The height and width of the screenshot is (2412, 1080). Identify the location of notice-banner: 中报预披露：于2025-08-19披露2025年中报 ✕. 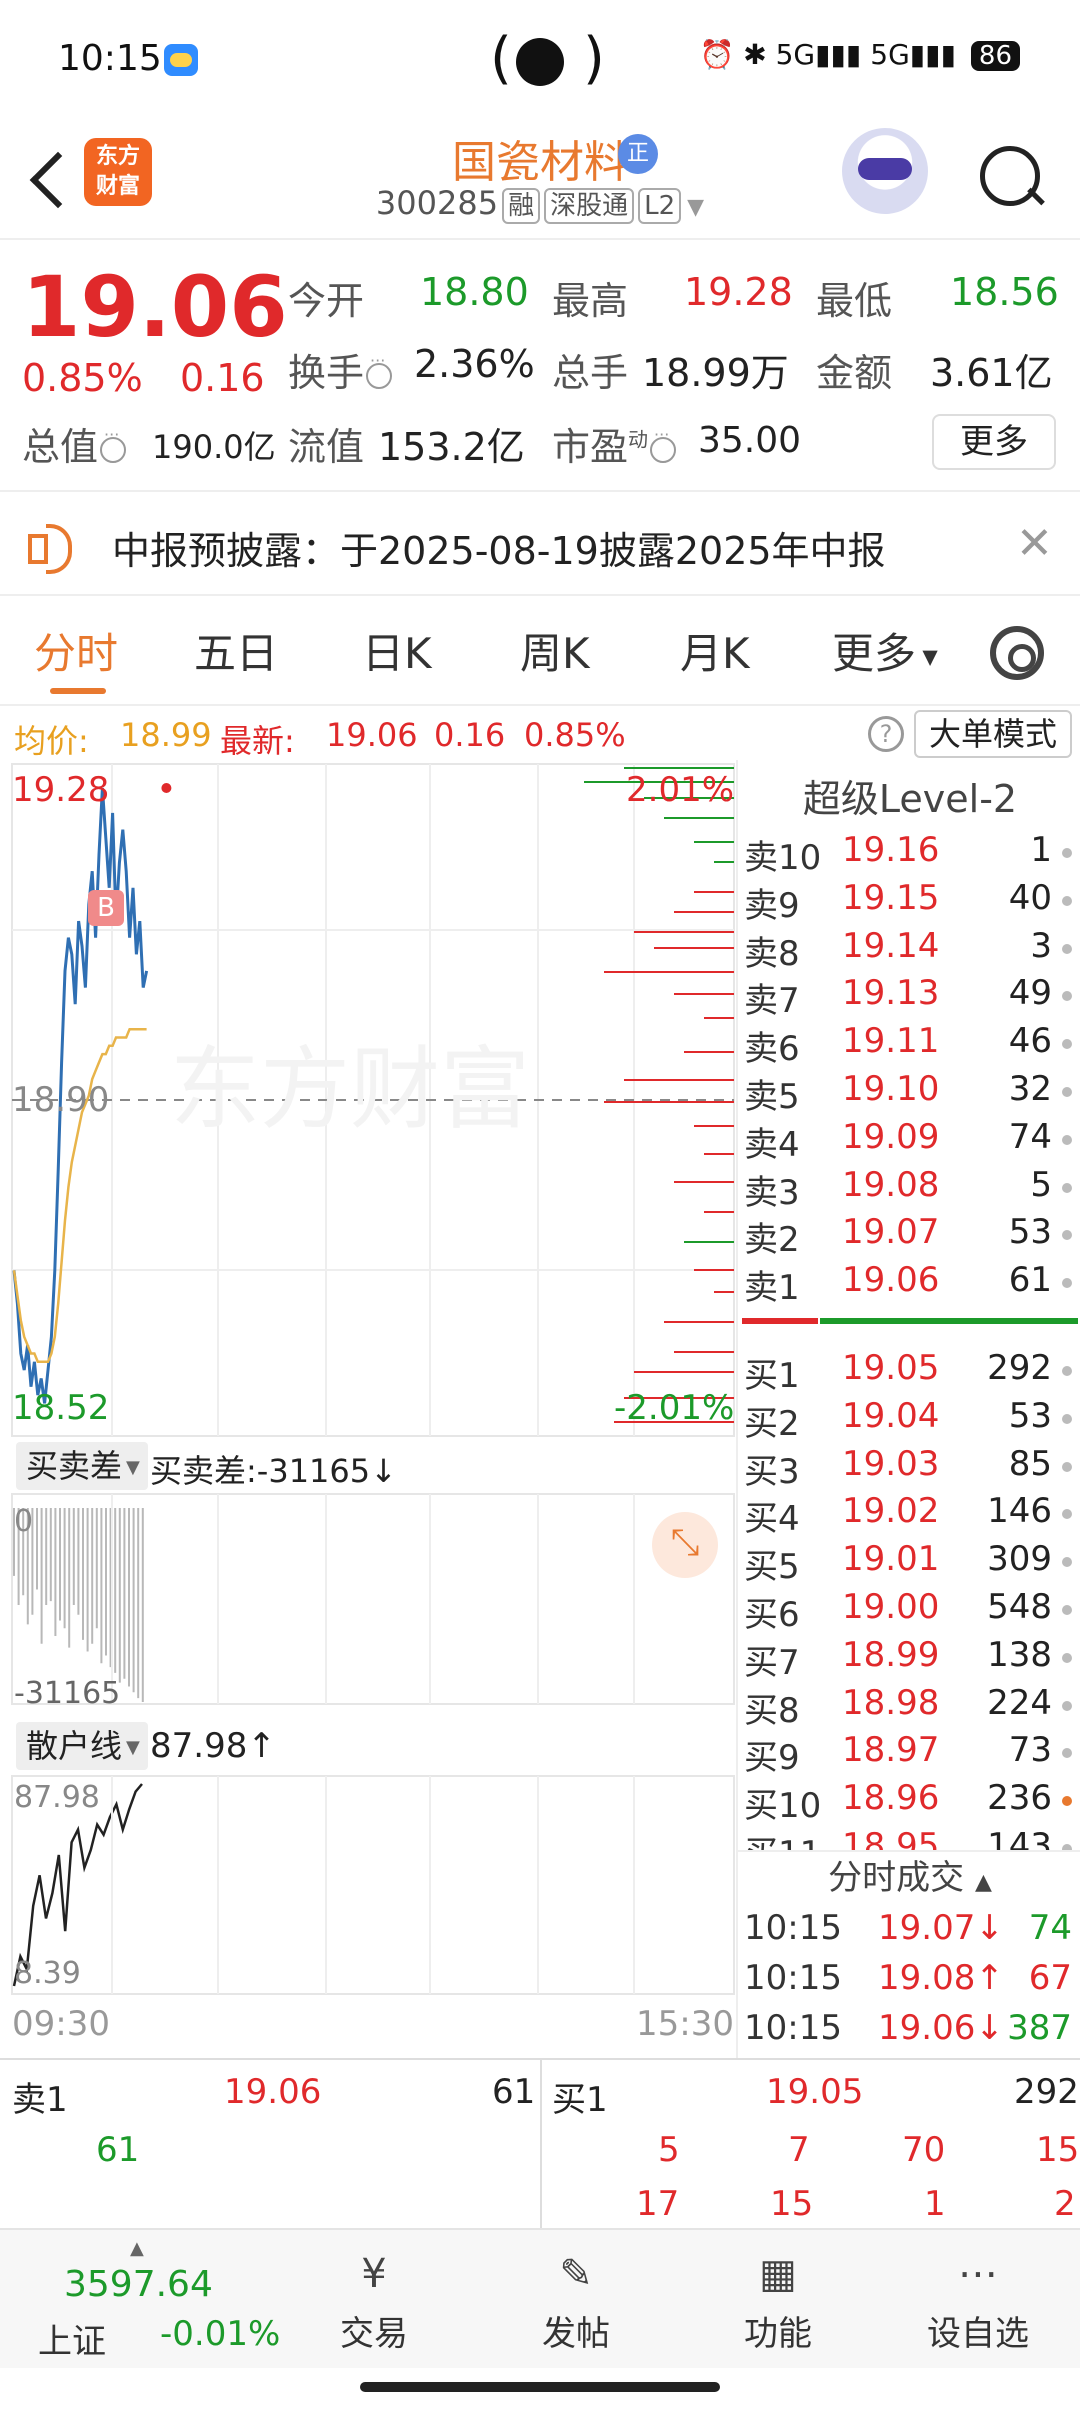
(540, 543).